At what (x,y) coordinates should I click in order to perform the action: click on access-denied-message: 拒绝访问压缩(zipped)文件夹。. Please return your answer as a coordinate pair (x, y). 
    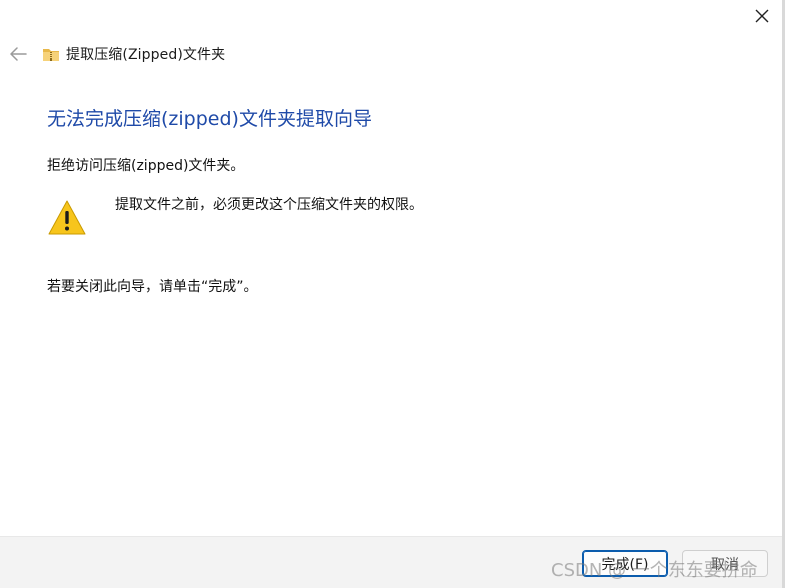
    Looking at the image, I should click on (146, 166).